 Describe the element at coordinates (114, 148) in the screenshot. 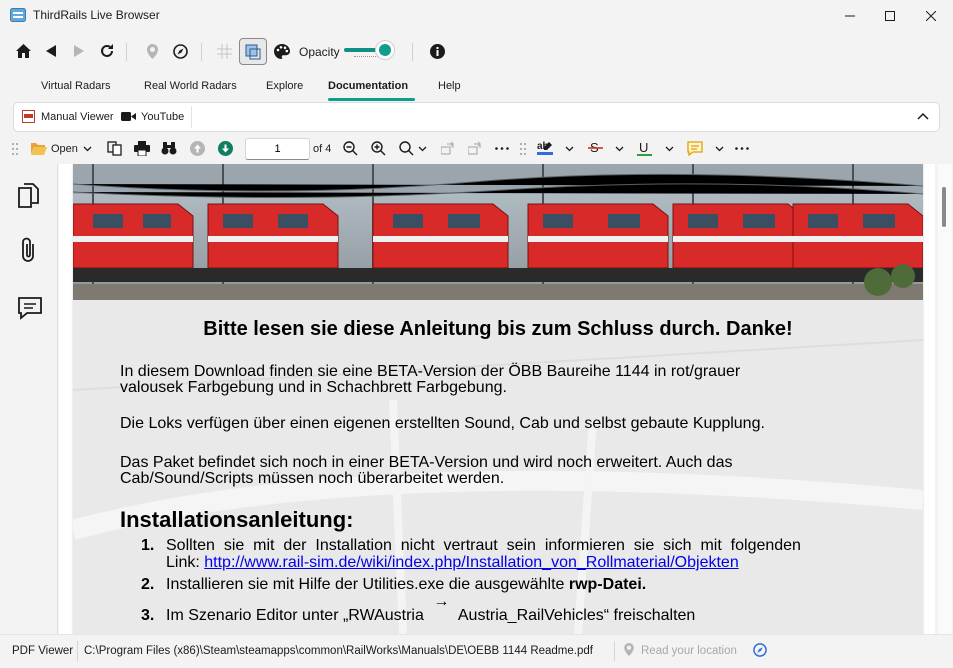

I see `page-setup-icon` at that location.